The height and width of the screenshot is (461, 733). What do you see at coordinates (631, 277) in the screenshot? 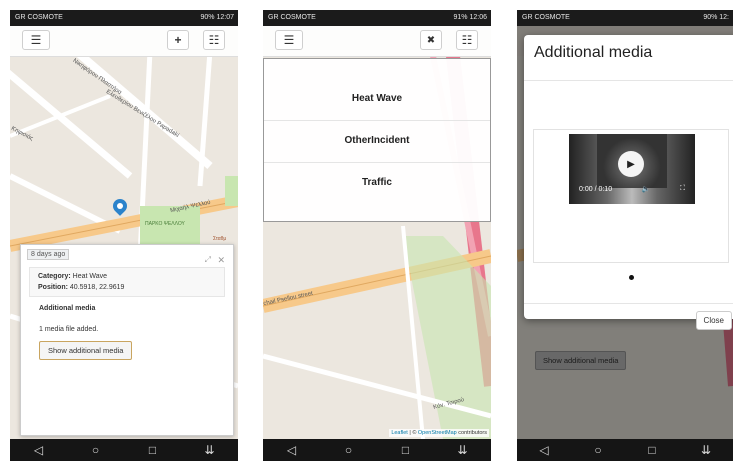
I see `carousel-indicator` at bounding box center [631, 277].